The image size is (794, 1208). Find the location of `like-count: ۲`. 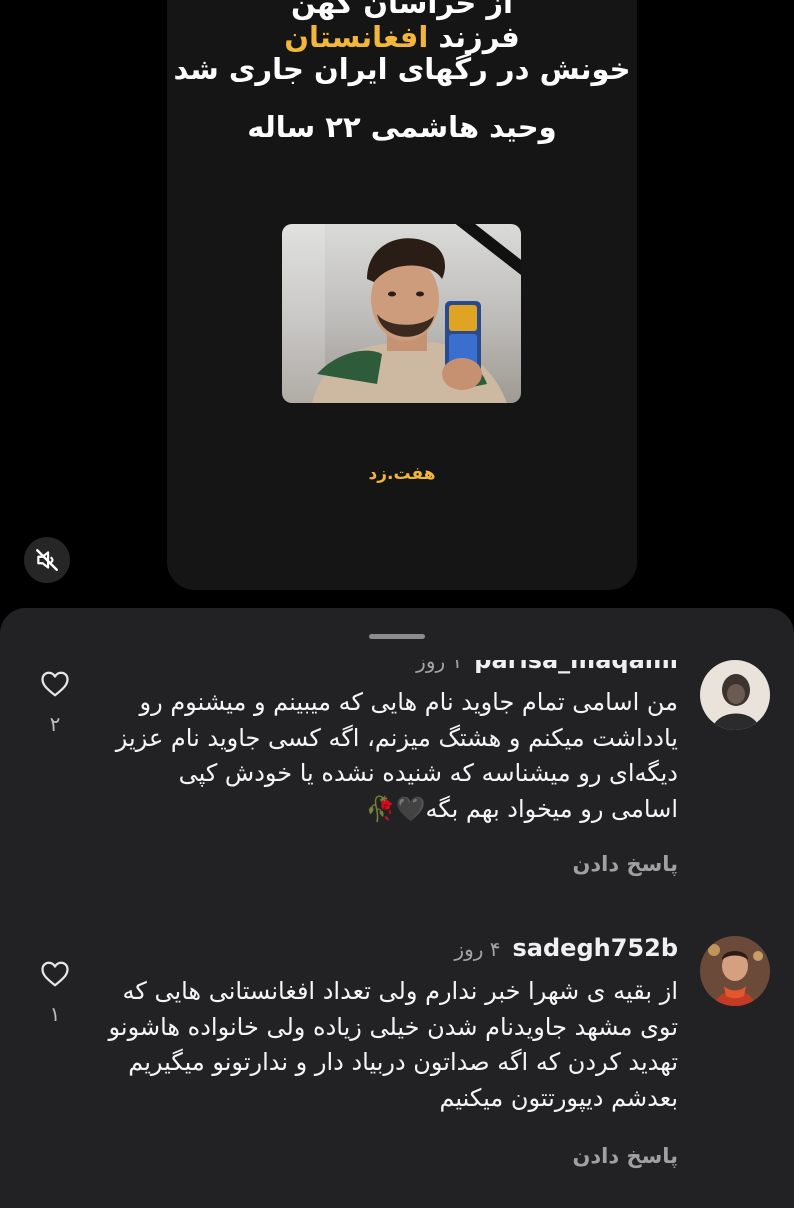

like-count: ۲ is located at coordinates (55, 724).